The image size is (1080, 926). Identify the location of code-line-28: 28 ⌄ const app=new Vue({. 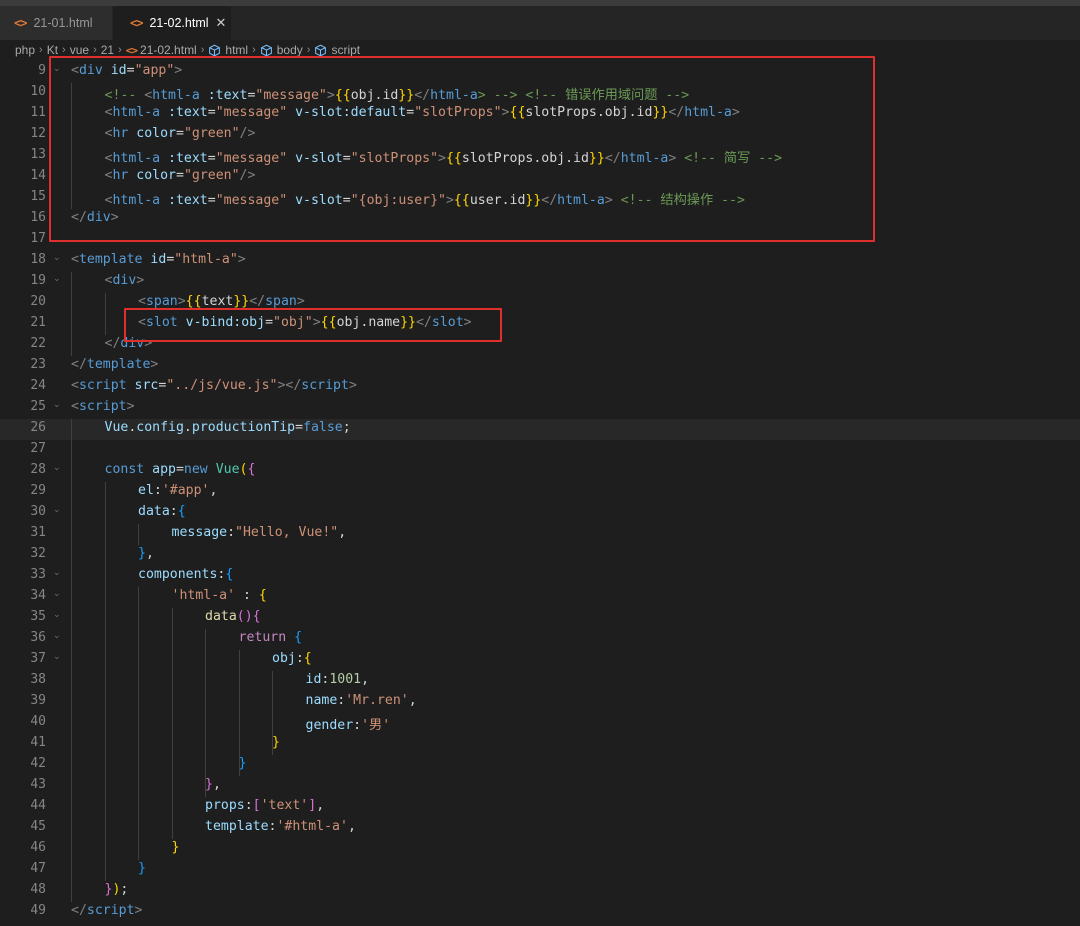
(540, 471).